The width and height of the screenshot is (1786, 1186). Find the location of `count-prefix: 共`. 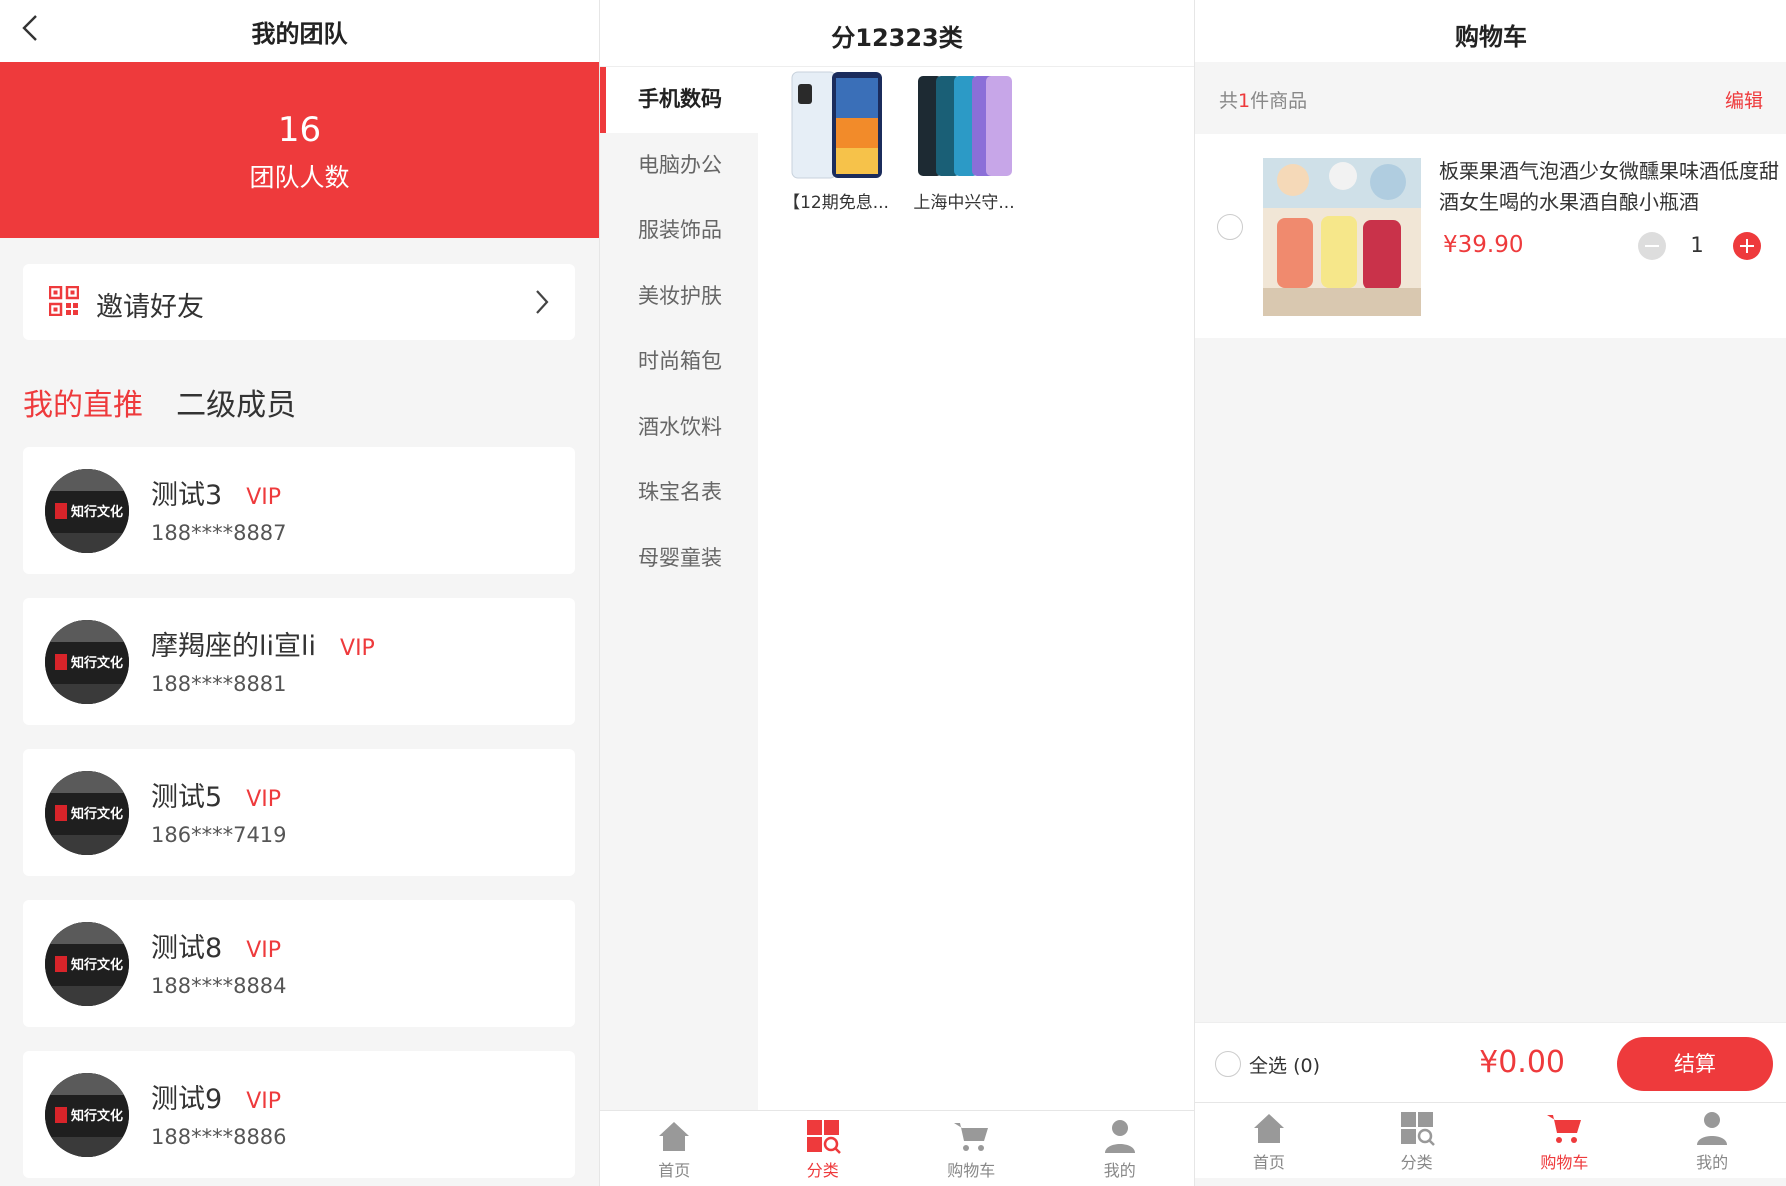

count-prefix: 共 is located at coordinates (1229, 101).